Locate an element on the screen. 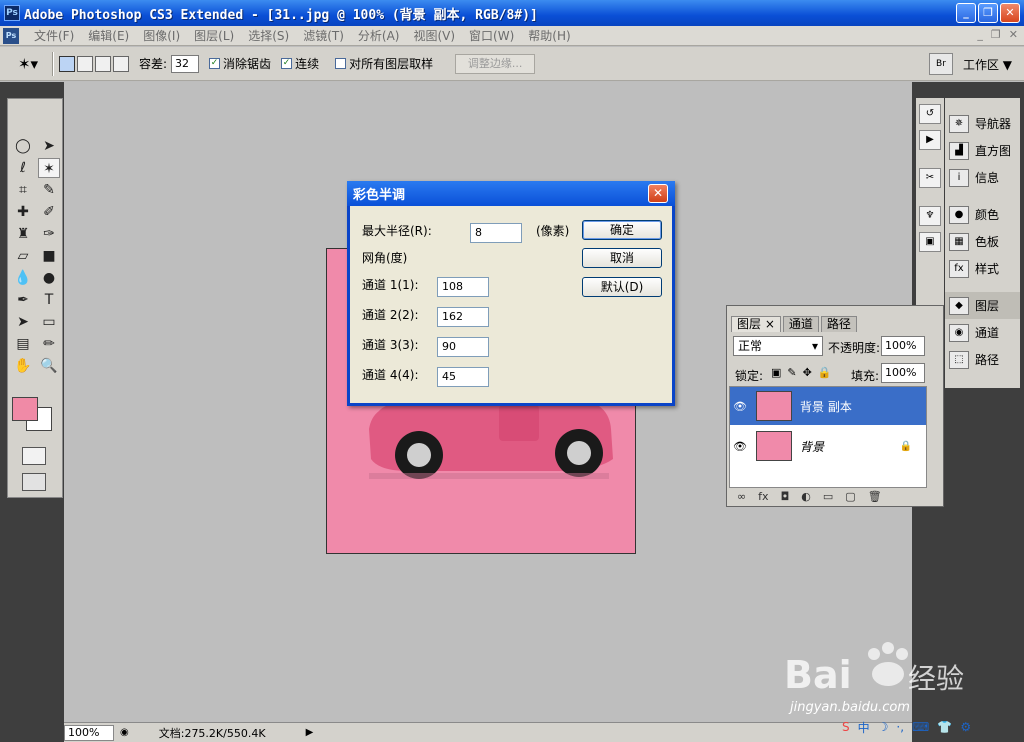 This screenshot has width=1024, height=742. menu-view: 视图(V) is located at coordinates (434, 35).